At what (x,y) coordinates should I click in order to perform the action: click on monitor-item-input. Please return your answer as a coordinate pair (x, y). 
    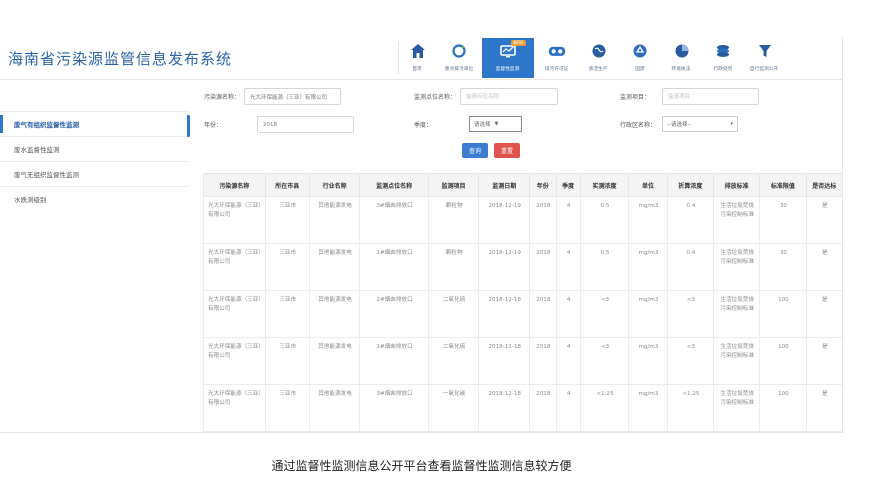
    Looking at the image, I should click on (711, 96).